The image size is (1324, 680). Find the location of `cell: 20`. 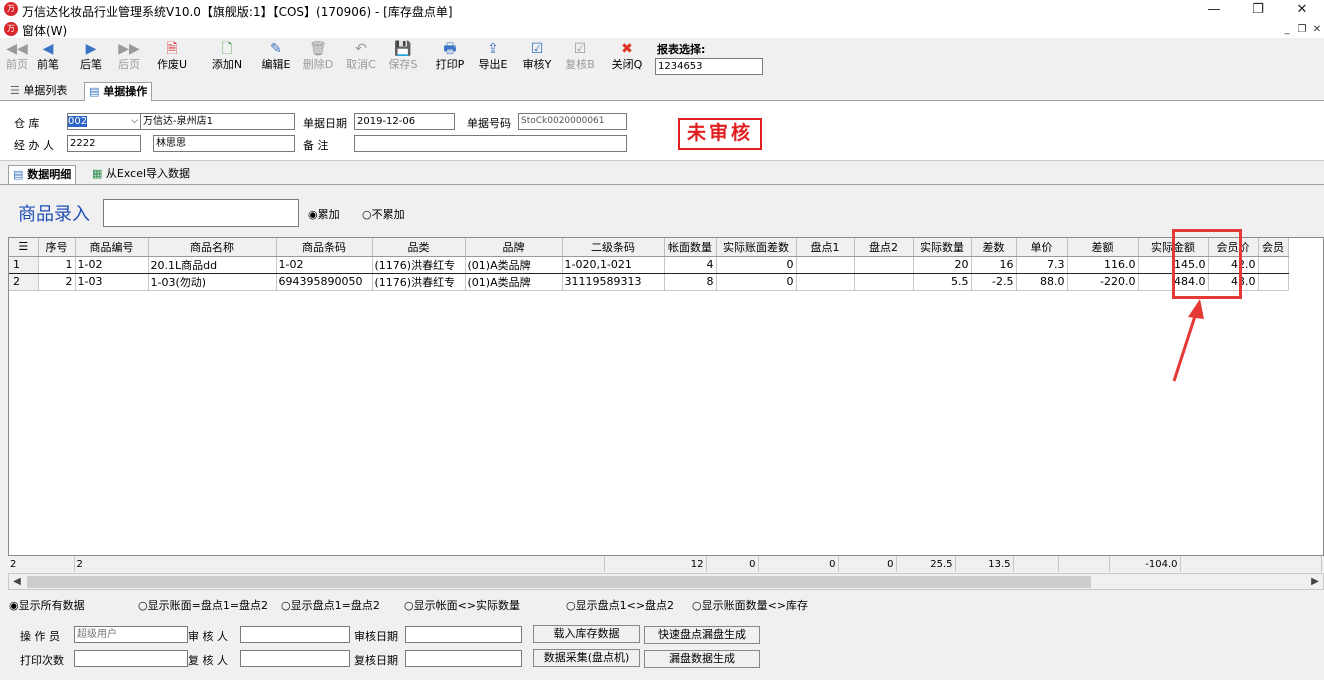

cell: 20 is located at coordinates (942, 264).